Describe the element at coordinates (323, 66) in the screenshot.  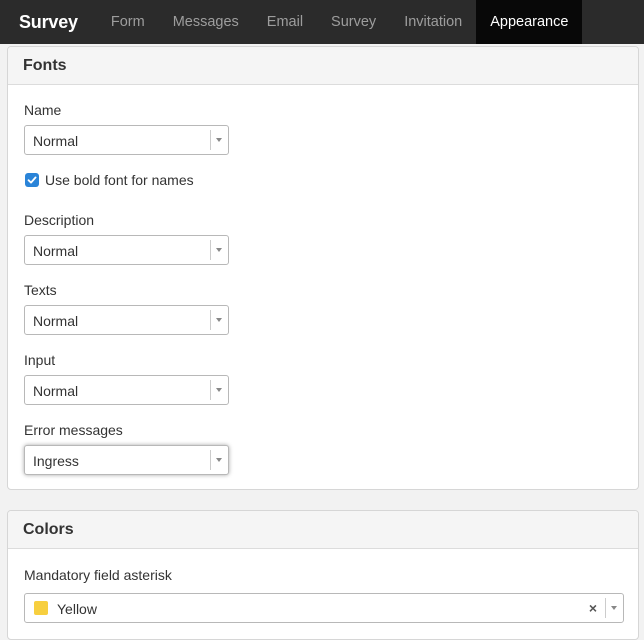
I see `fonts-panel-heading: Fonts` at that location.